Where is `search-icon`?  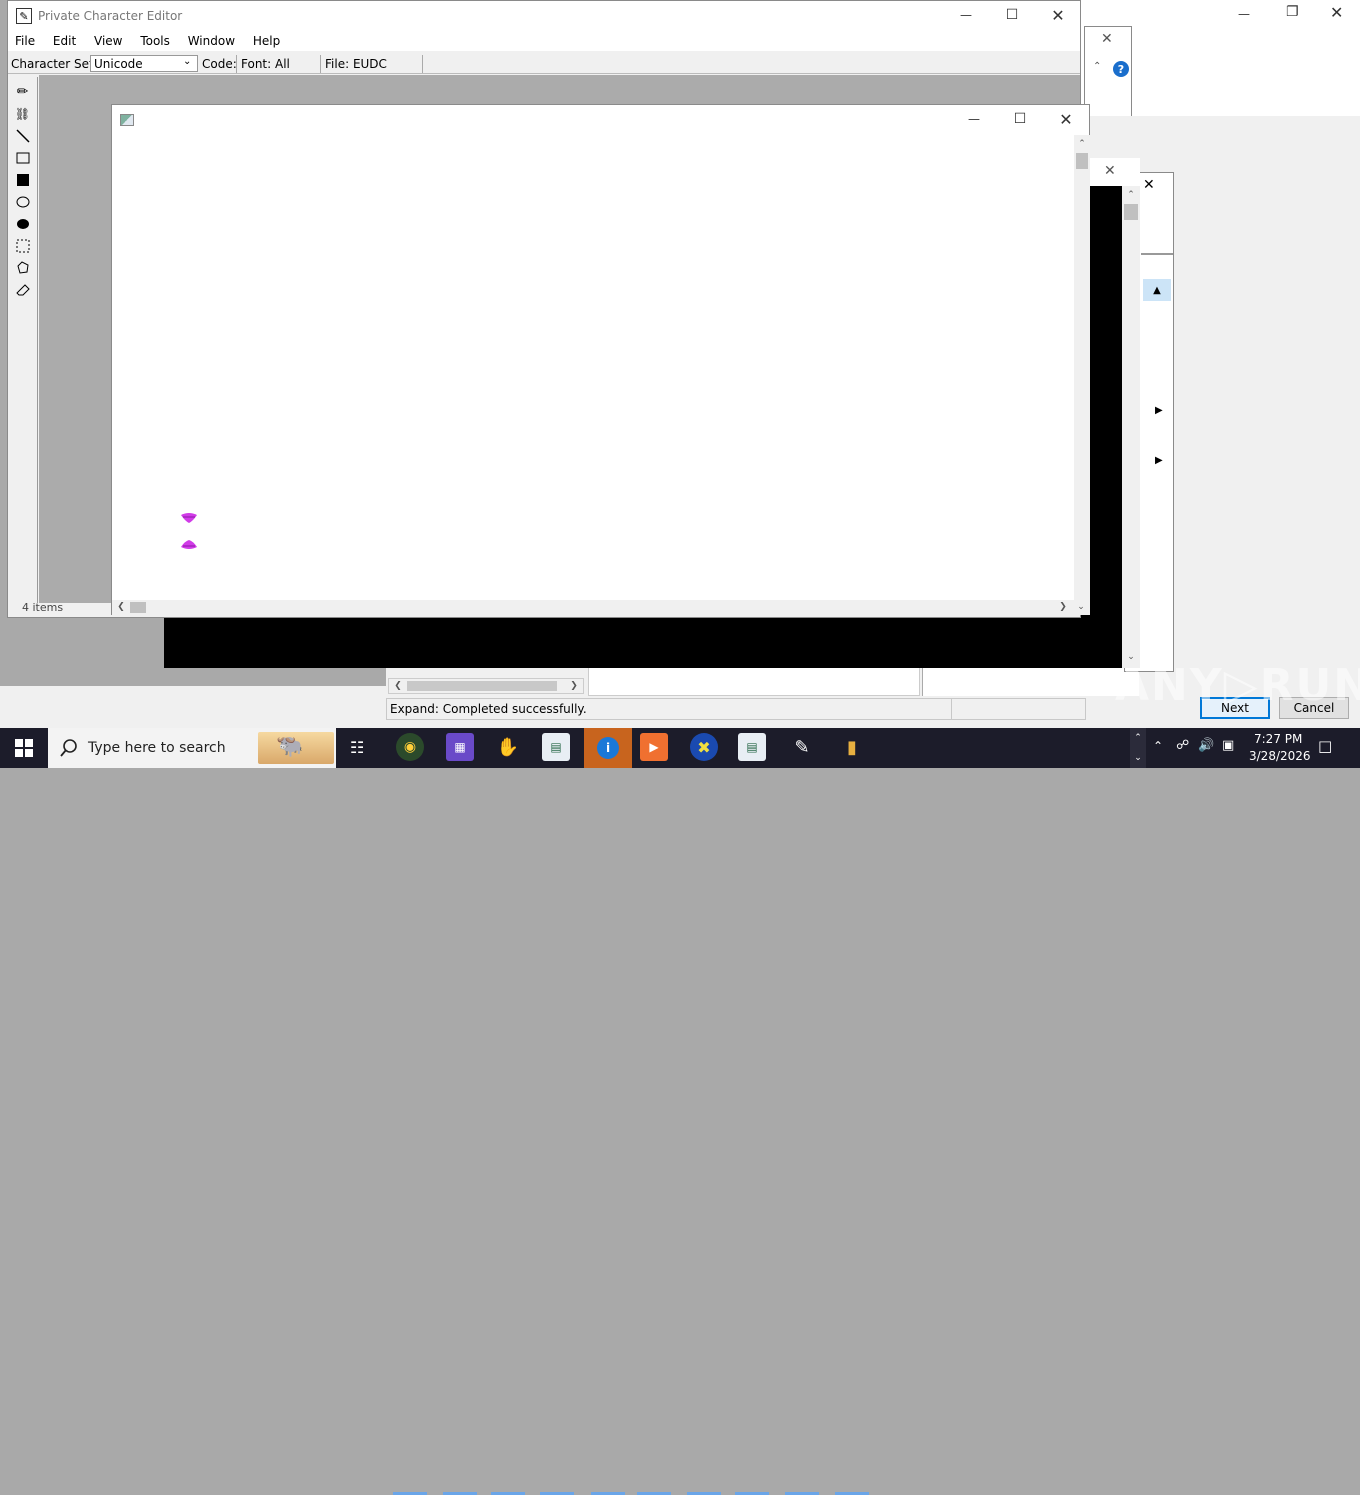 search-icon is located at coordinates (68, 748).